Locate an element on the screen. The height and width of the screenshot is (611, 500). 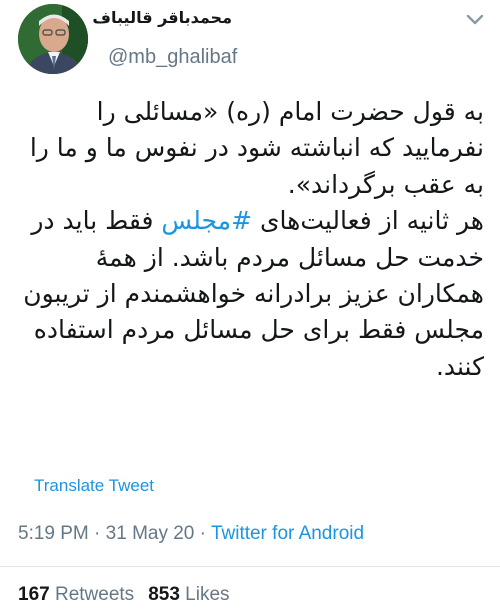
retweets-label: Retweets is located at coordinates (94, 594).